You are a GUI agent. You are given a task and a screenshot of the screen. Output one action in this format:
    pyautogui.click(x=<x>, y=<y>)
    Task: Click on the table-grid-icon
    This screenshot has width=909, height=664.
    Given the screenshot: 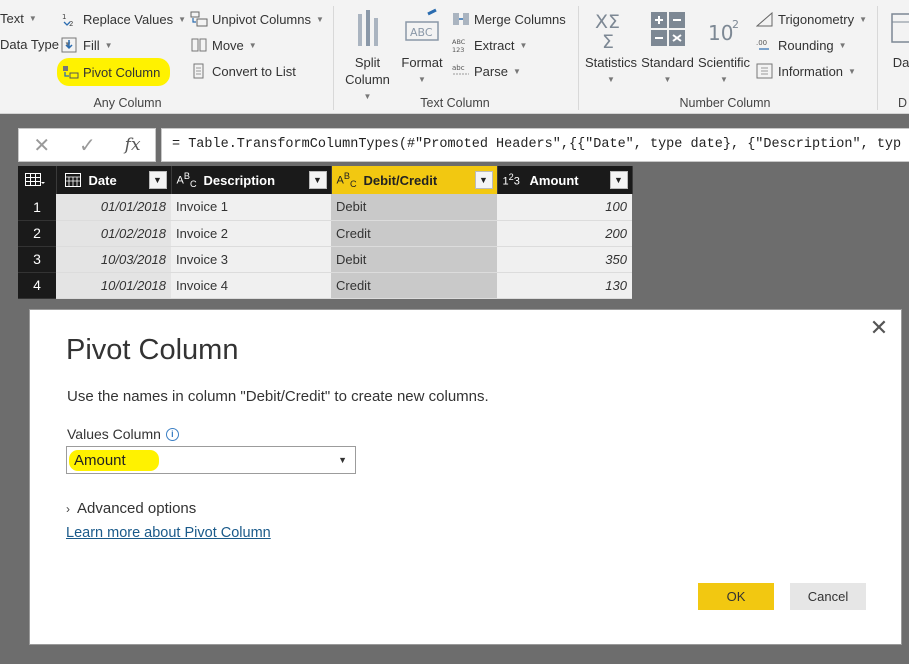 What is the action you would take?
    pyautogui.click(x=35, y=179)
    